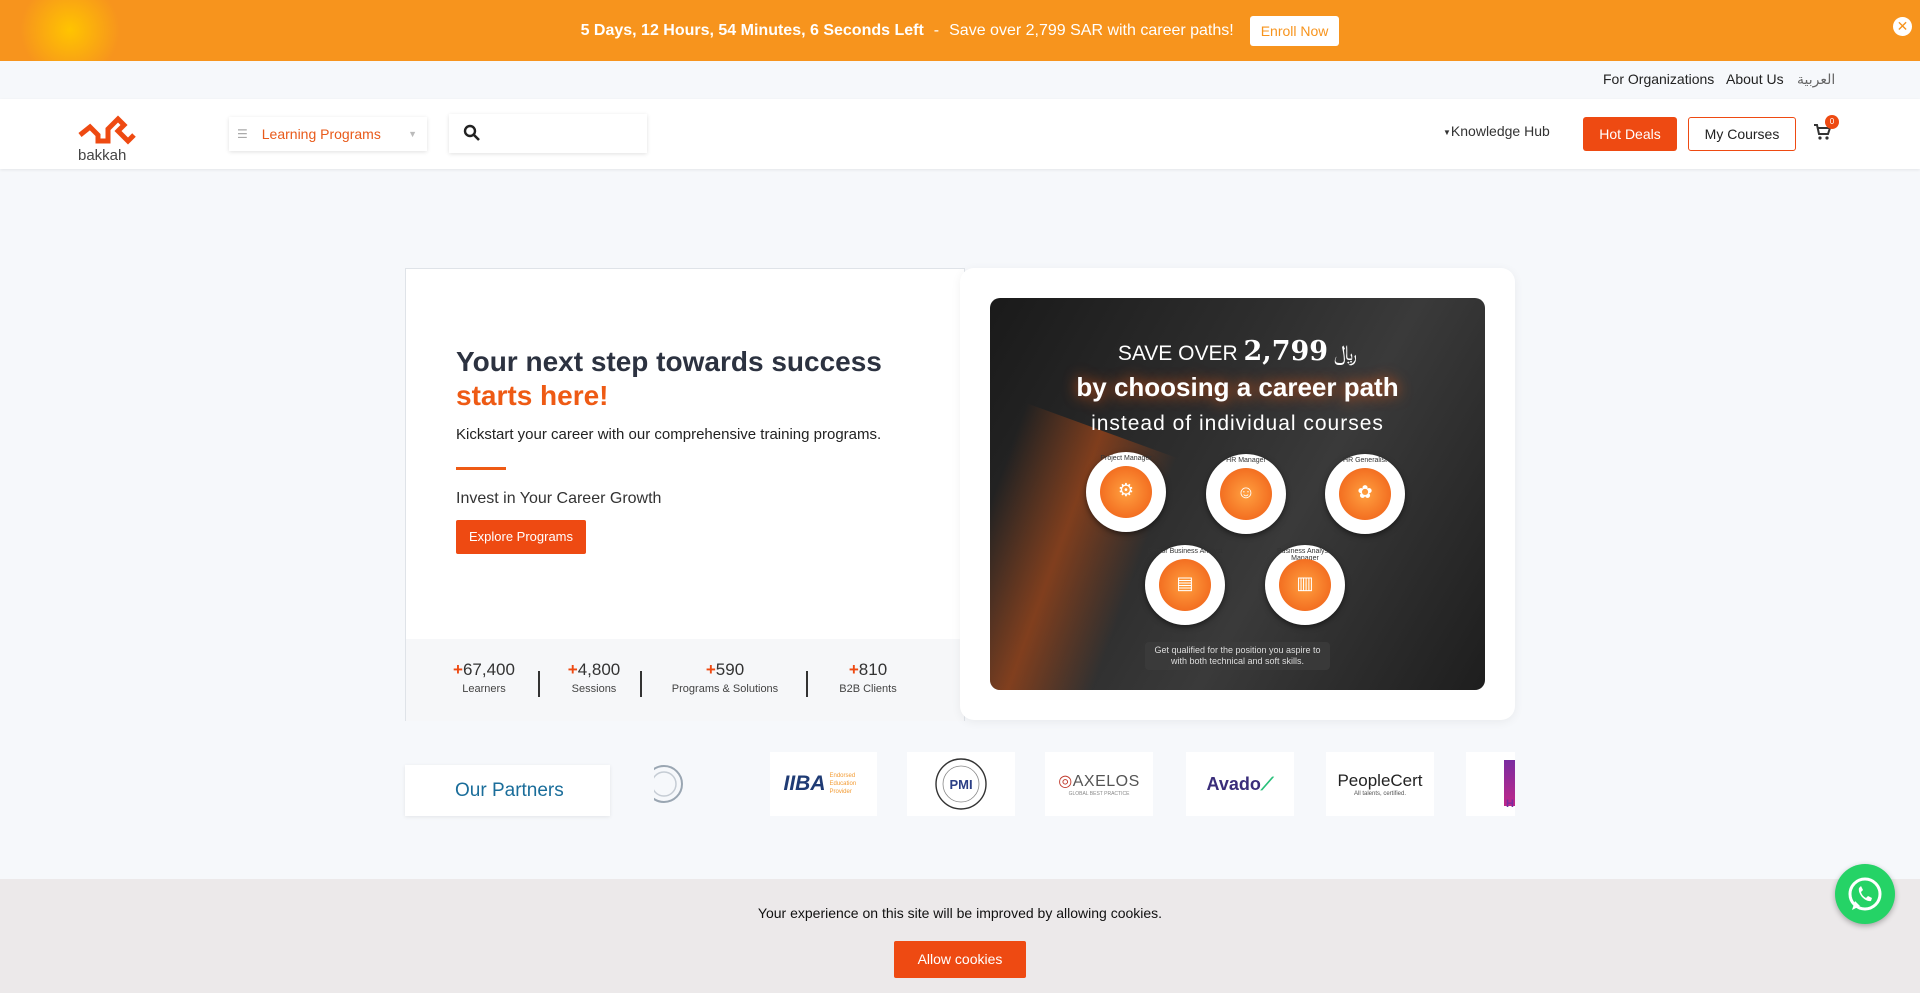  I want to click on stat-learners: +67,400 Learners, so click(484, 677).